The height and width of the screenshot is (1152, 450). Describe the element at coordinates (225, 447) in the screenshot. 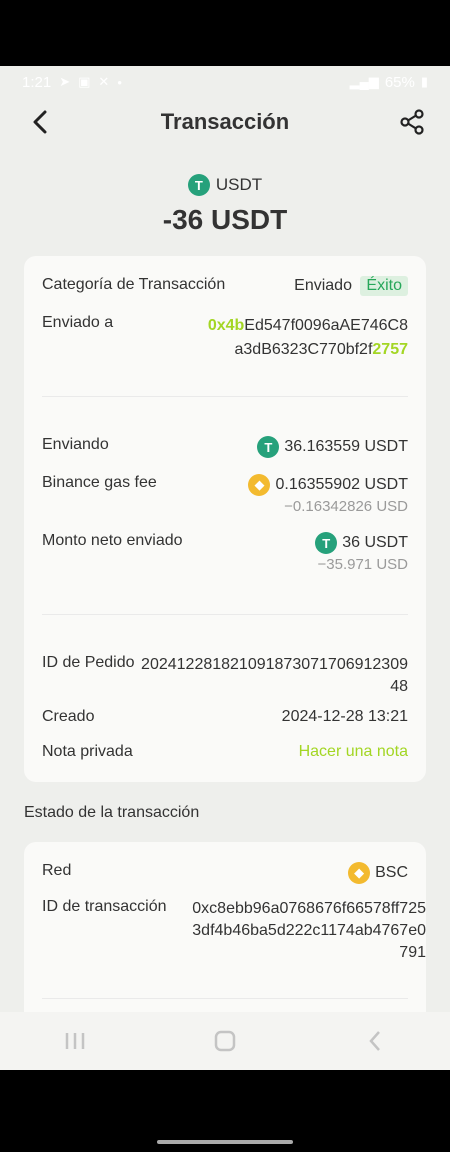

I see `sending-row: Enviando T 36.163559 USDT` at that location.